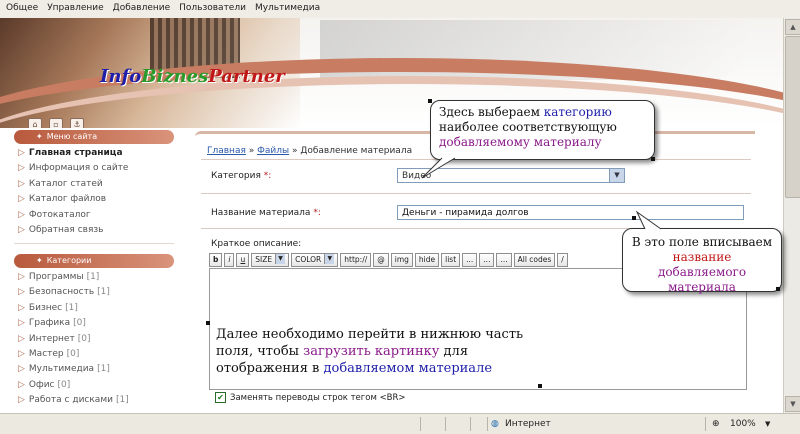 This screenshot has height=434, width=800. Describe the element at coordinates (226, 151) in the screenshot. I see `breadcrumb-home-link: Главная` at that location.